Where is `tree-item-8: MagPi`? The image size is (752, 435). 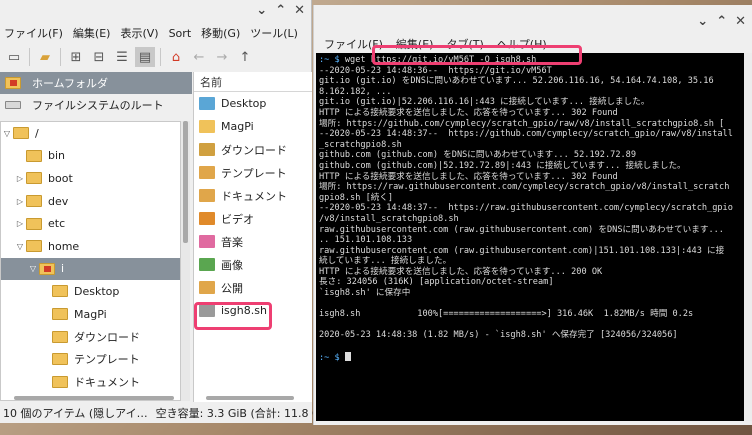 tree-item-8: MagPi is located at coordinates (90, 314).